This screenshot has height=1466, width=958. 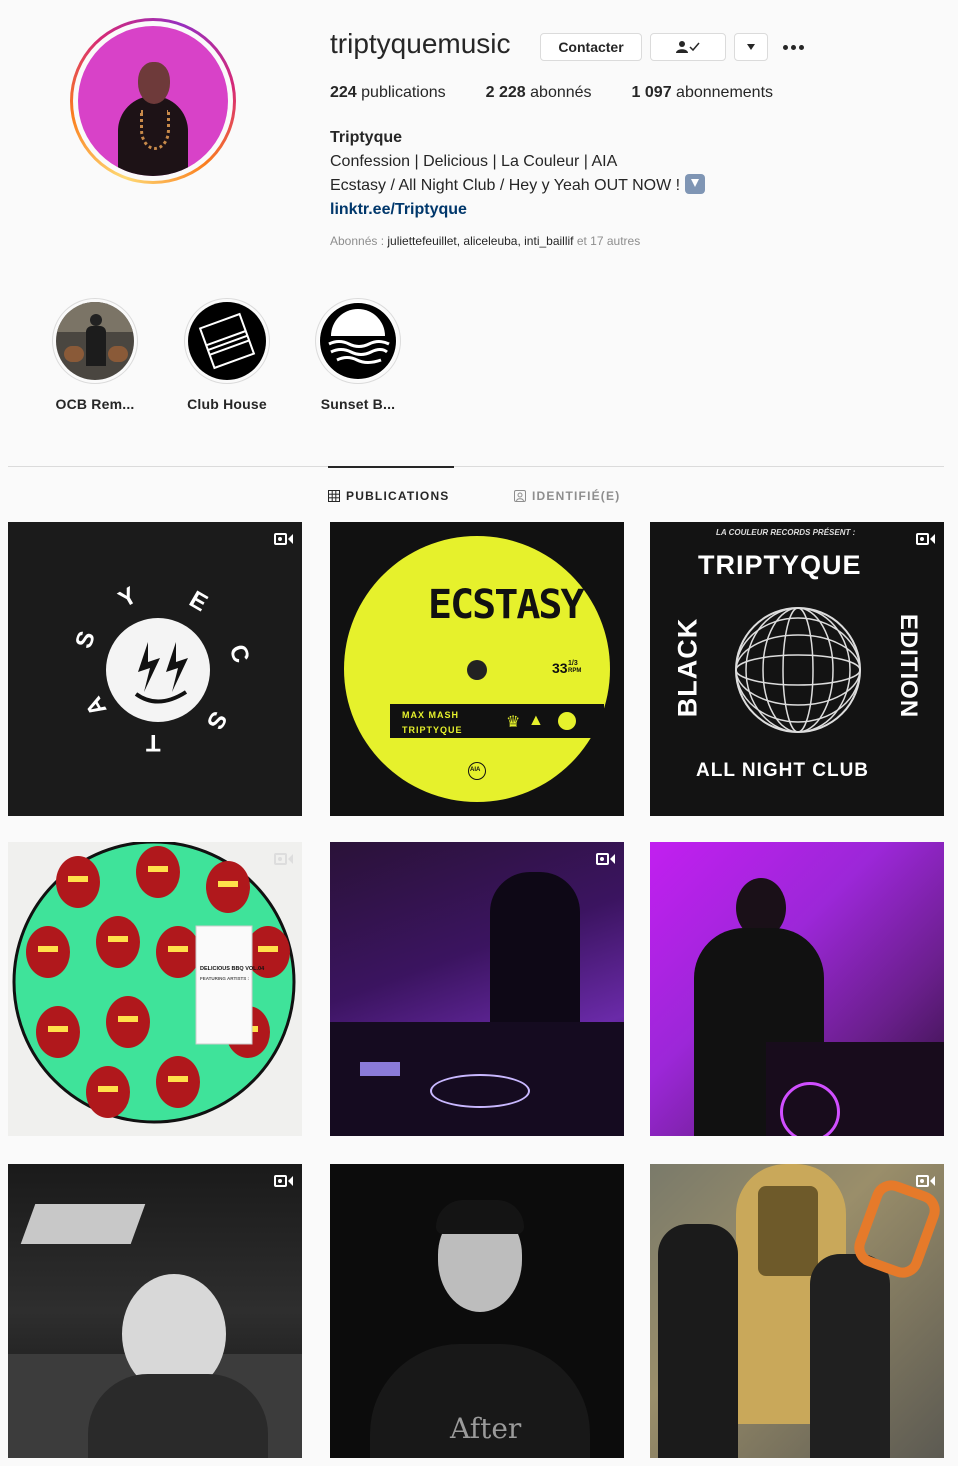 What do you see at coordinates (391, 467) in the screenshot?
I see `active-tab-indicator` at bounding box center [391, 467].